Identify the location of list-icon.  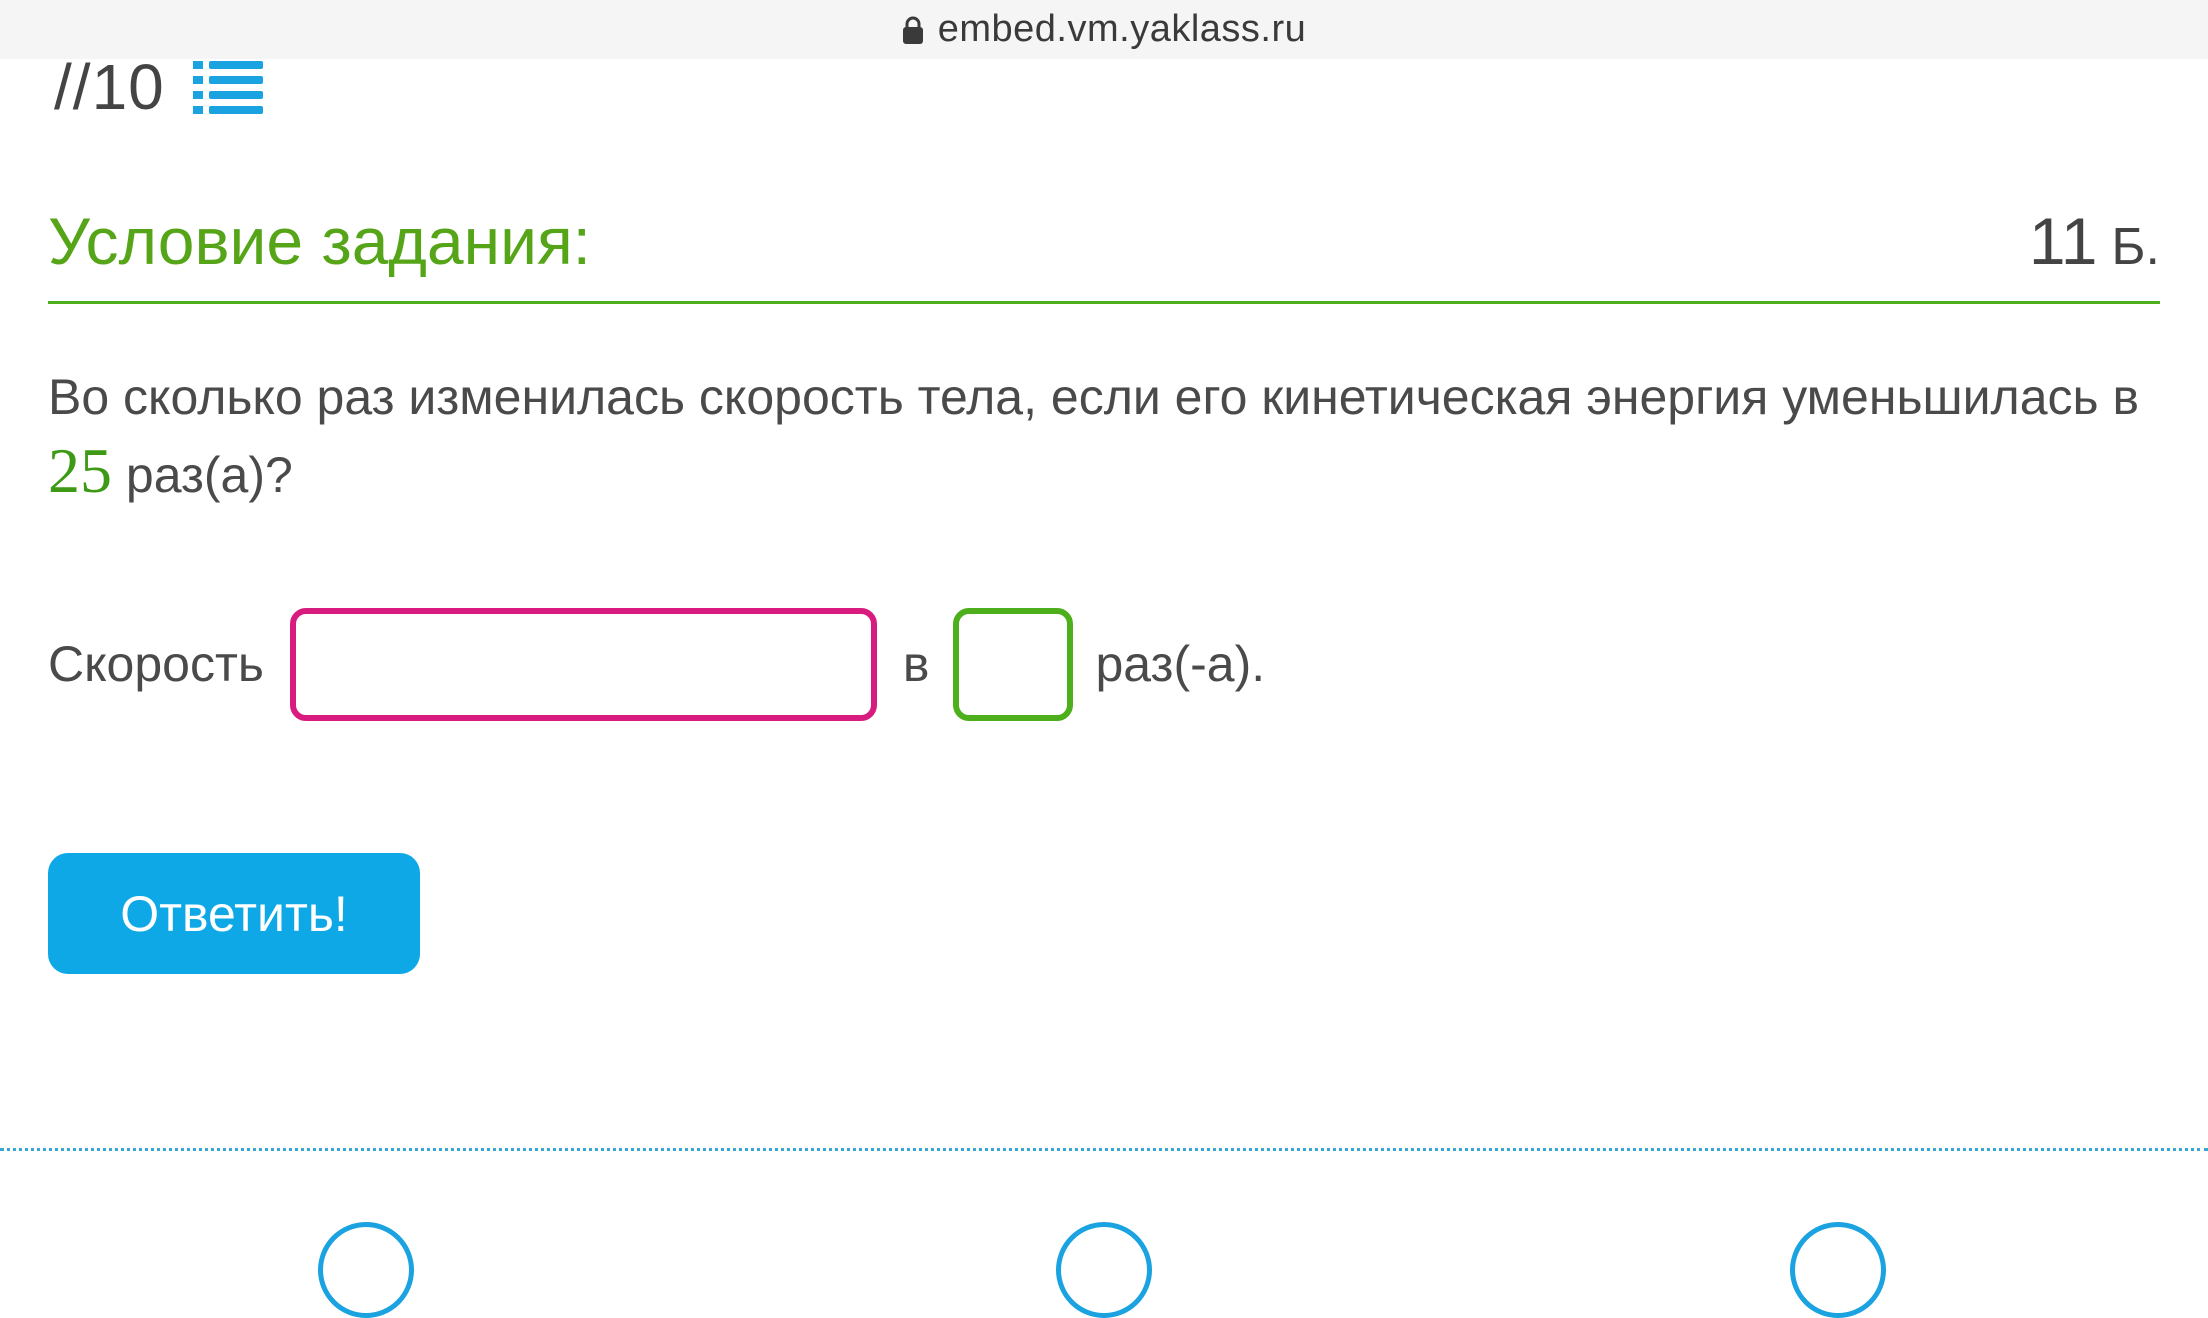
(227, 87).